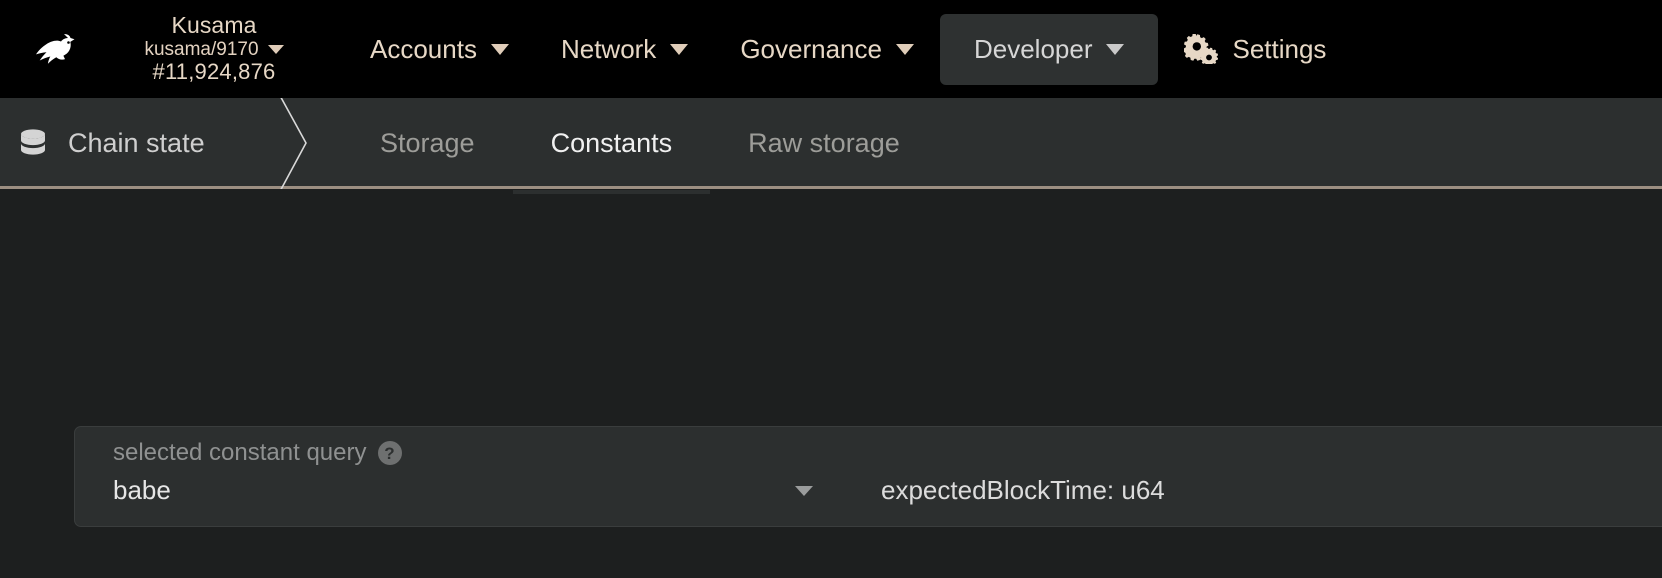 The image size is (1662, 578). I want to click on tab-list: Storage Constants Raw storage, so click(629, 146).